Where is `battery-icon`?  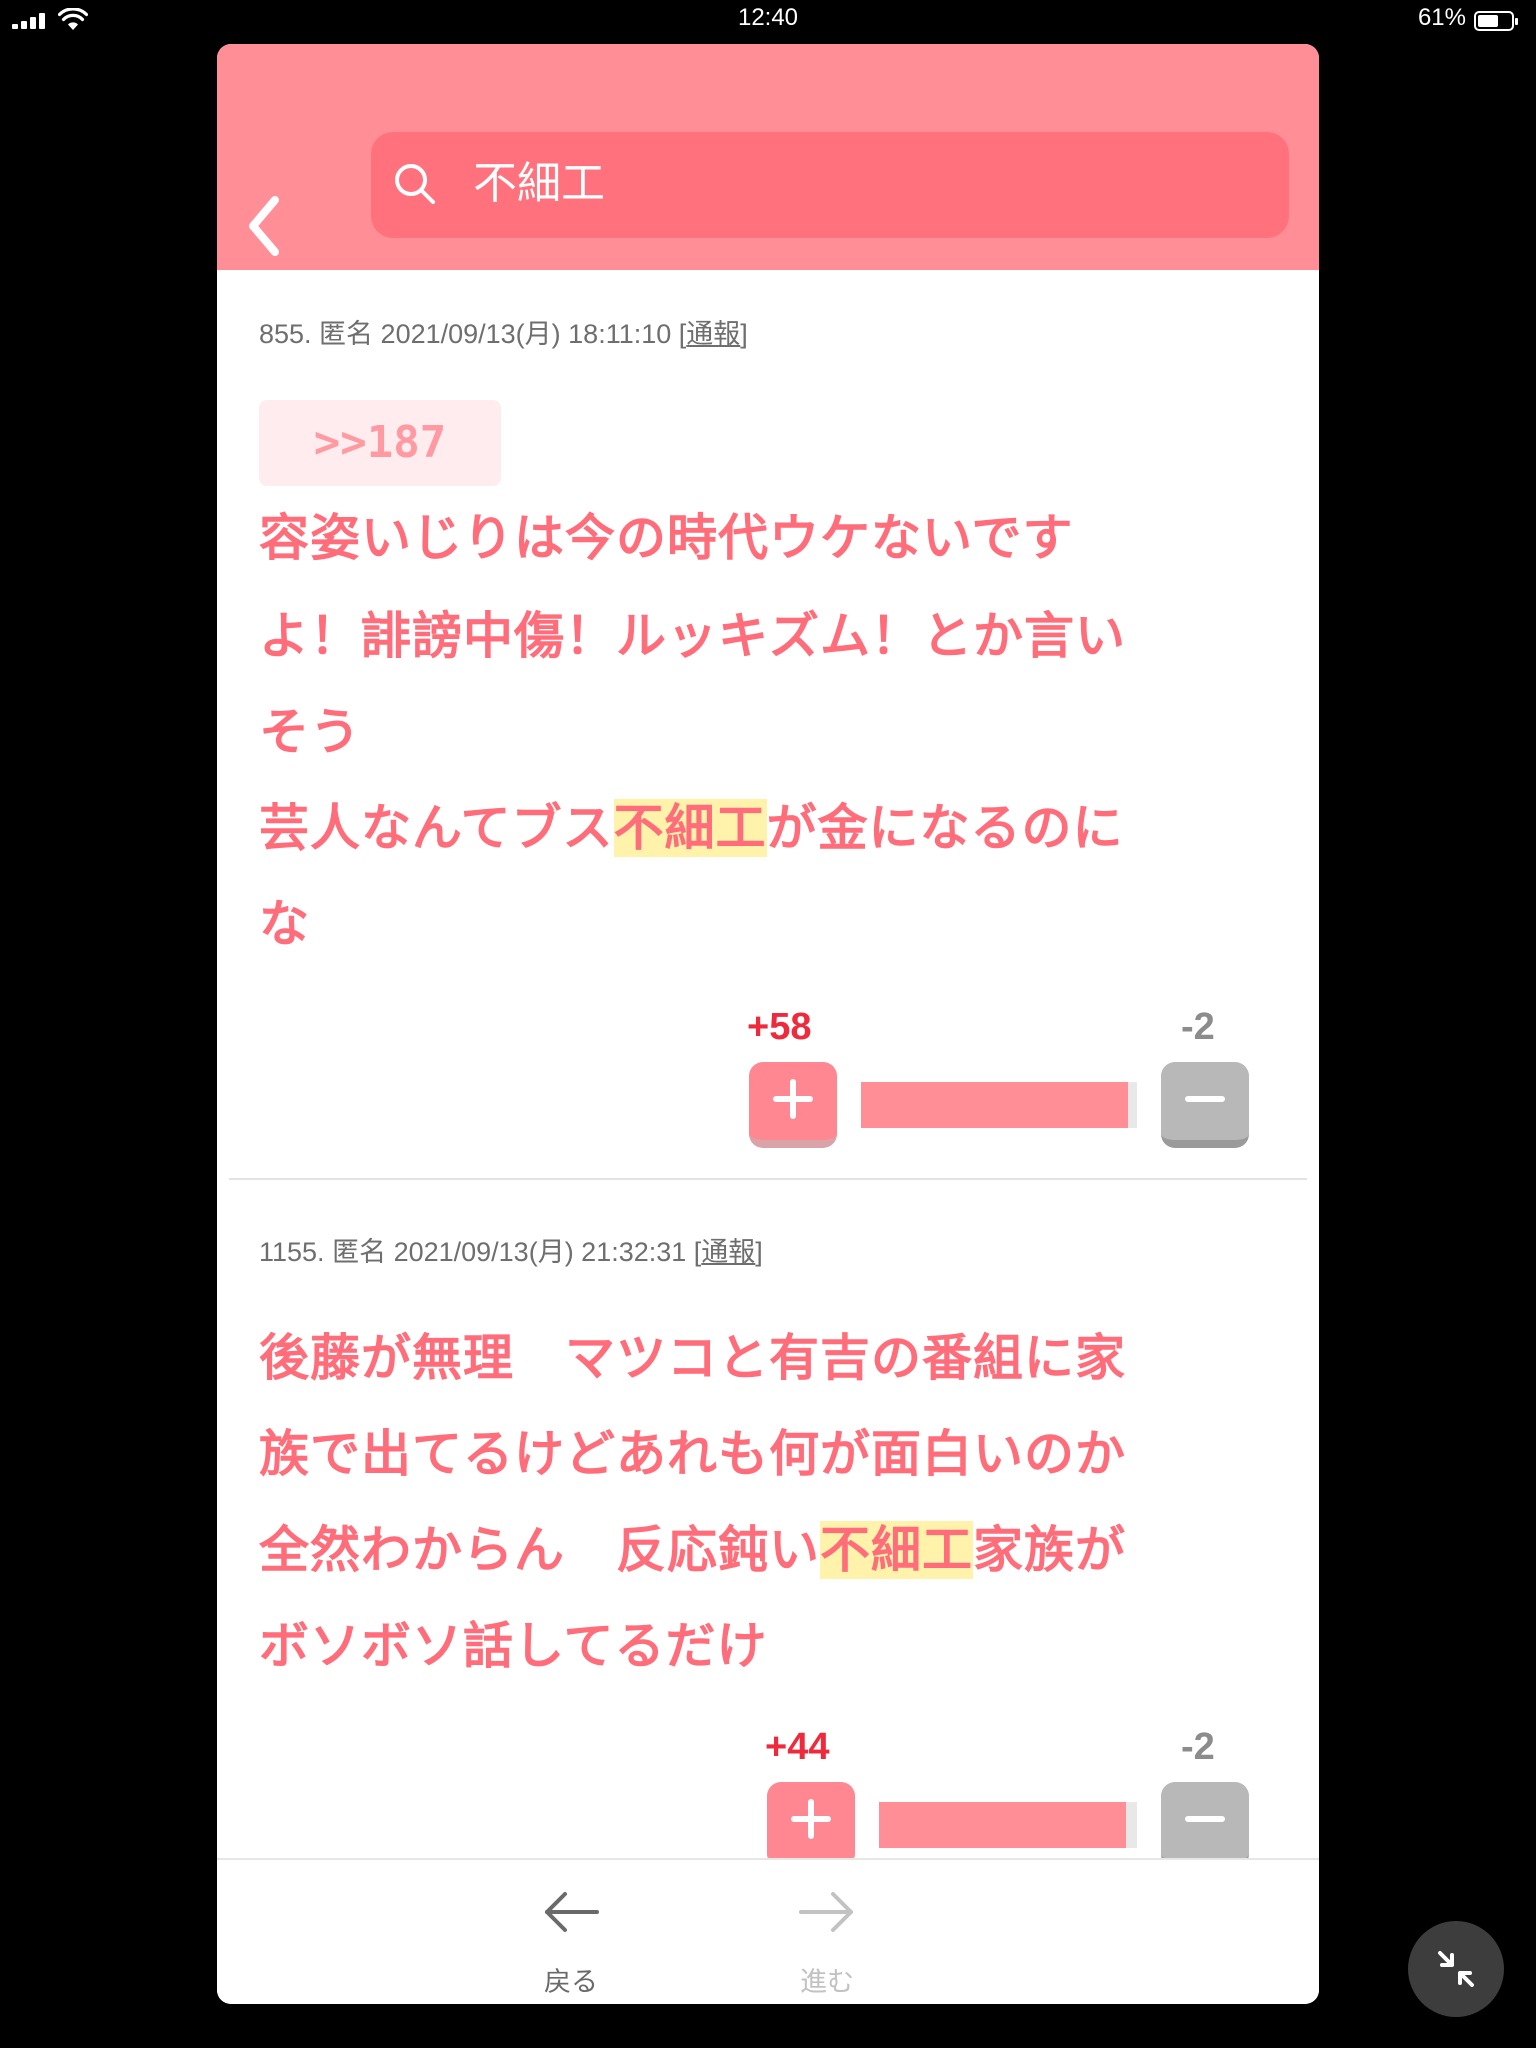
battery-icon is located at coordinates (1496, 21).